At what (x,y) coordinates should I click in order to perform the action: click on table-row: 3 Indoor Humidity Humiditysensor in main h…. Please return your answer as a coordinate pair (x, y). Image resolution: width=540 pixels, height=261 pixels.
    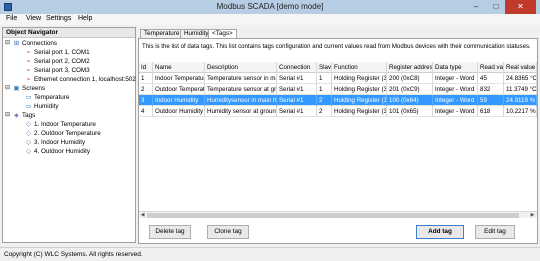
    Looking at the image, I should click on (338, 100).